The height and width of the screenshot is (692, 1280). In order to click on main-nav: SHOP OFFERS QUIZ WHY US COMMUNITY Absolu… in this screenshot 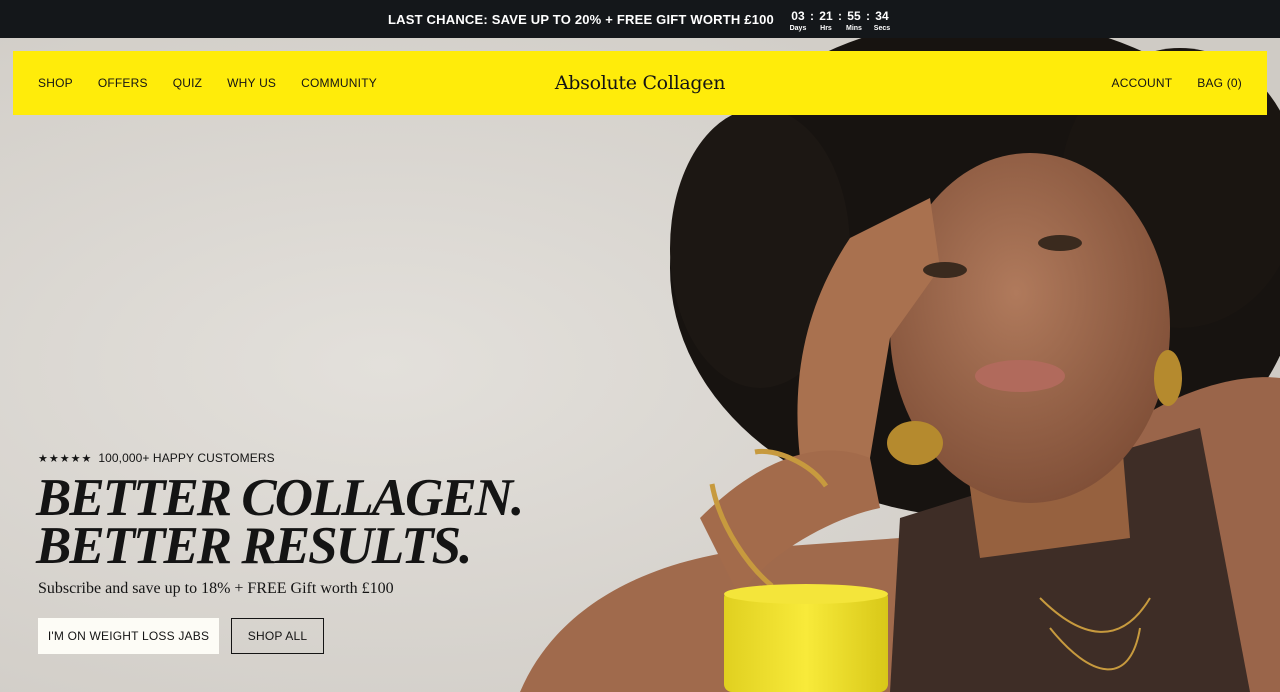, I will do `click(640, 83)`.